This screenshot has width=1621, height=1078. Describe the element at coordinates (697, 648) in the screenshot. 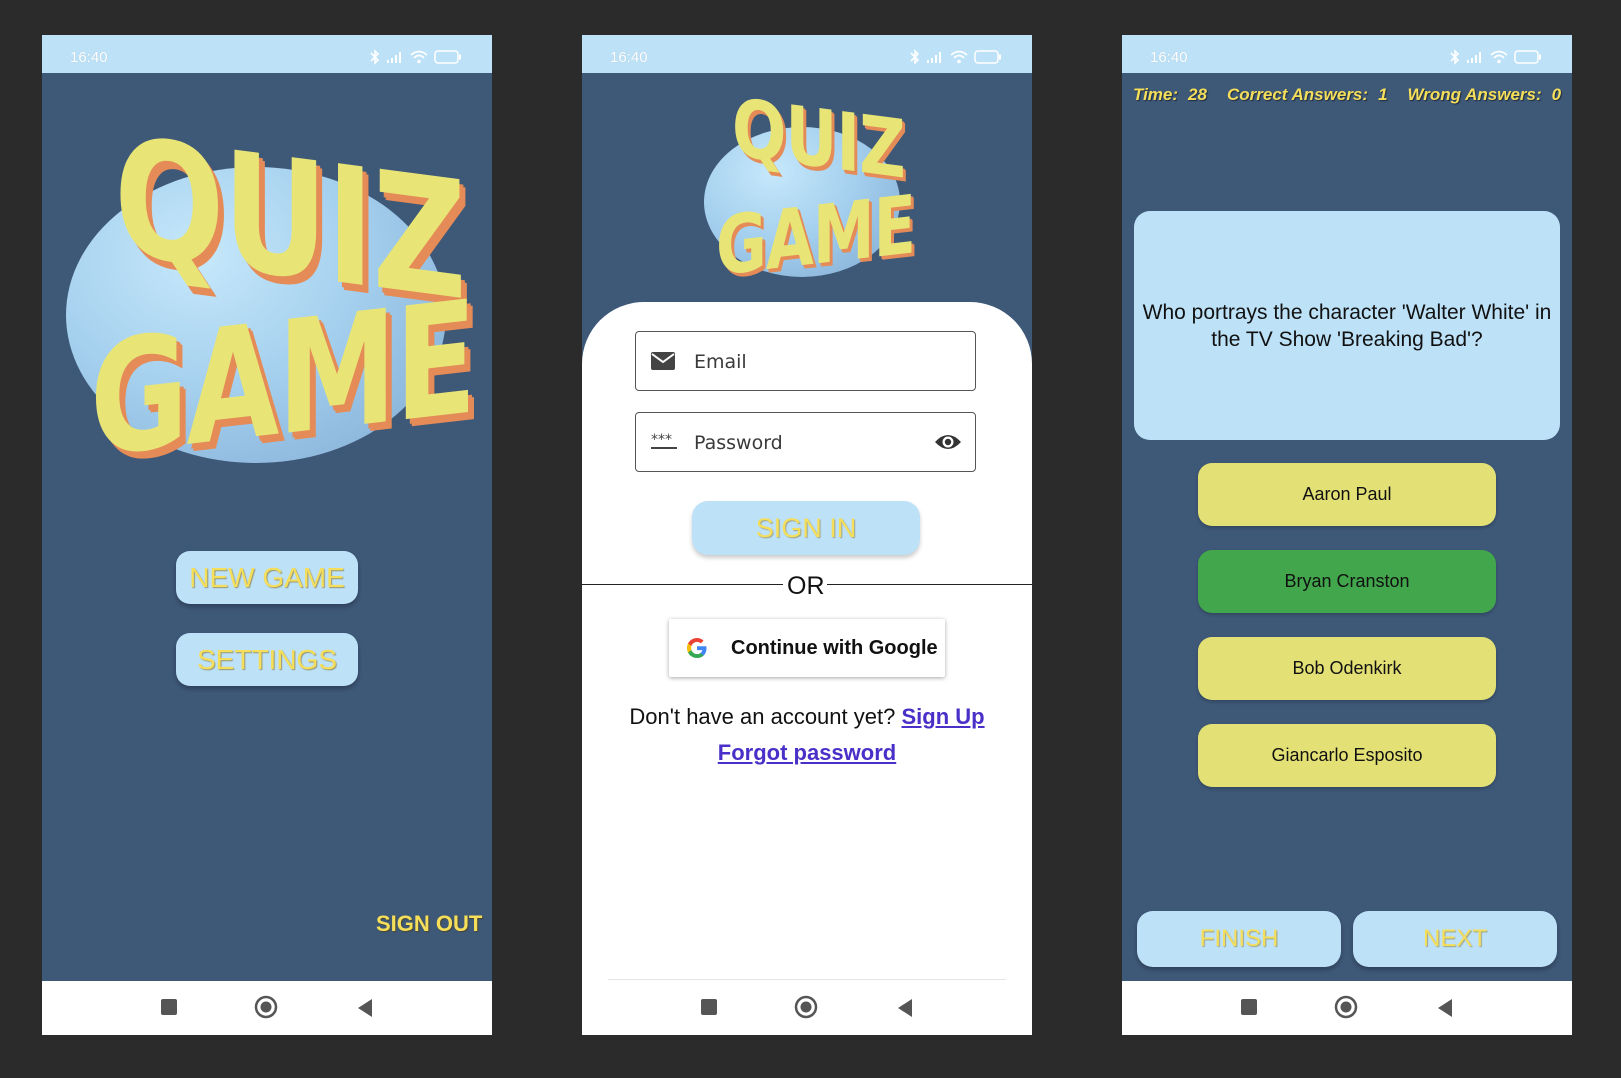

I see `google-logo-icon` at that location.